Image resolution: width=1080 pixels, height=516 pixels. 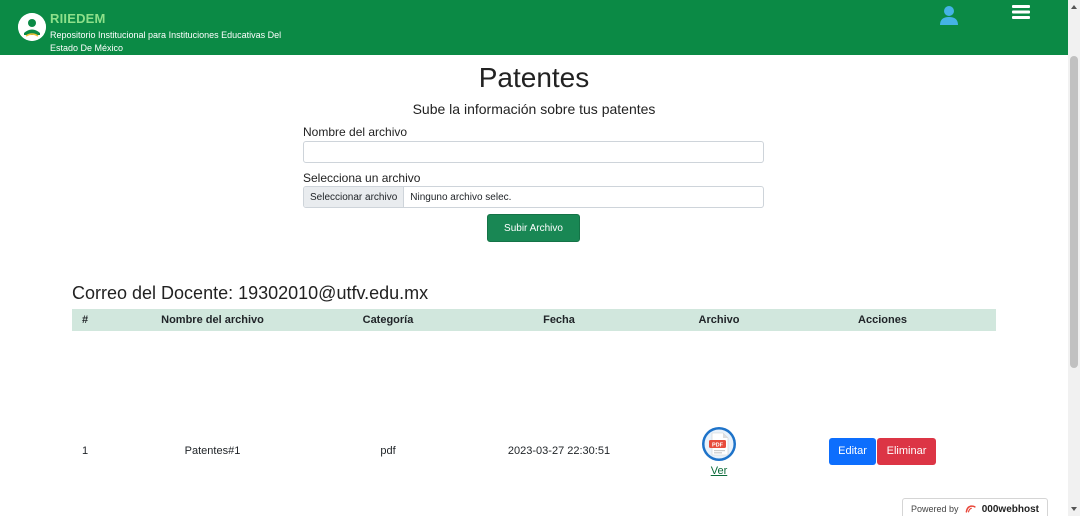 What do you see at coordinates (970, 509) in the screenshot?
I see `000webhost-logo-icon` at bounding box center [970, 509].